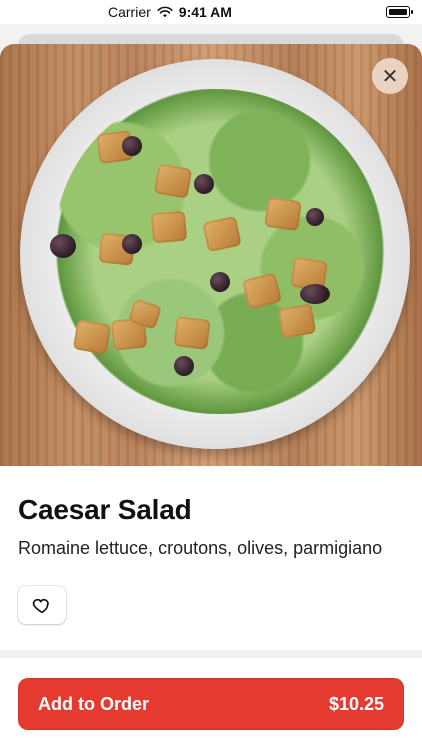 The height and width of the screenshot is (750, 422). What do you see at coordinates (211, 704) in the screenshot?
I see `add-to-order-button: Add to Order $10.25` at bounding box center [211, 704].